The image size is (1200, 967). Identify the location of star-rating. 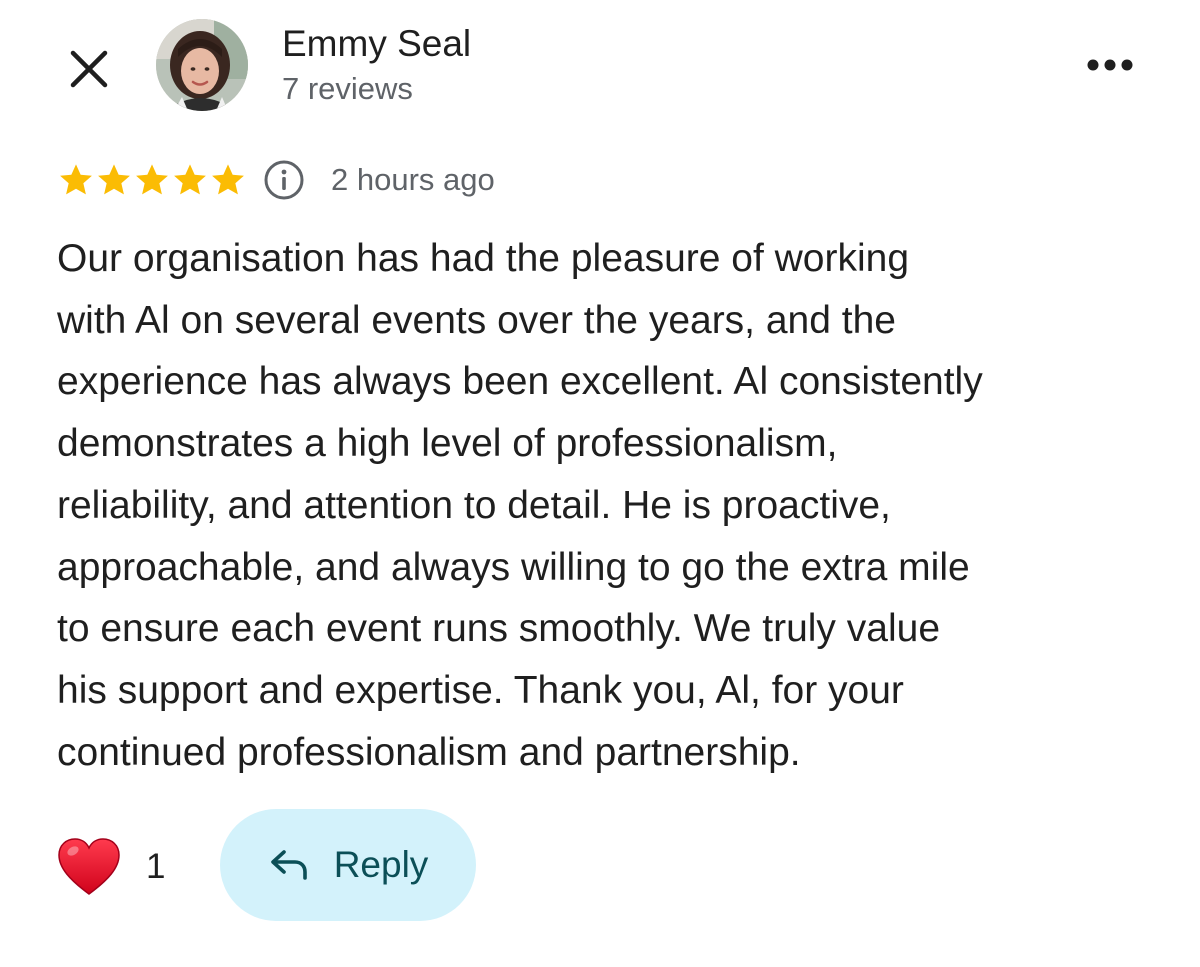
(152, 180).